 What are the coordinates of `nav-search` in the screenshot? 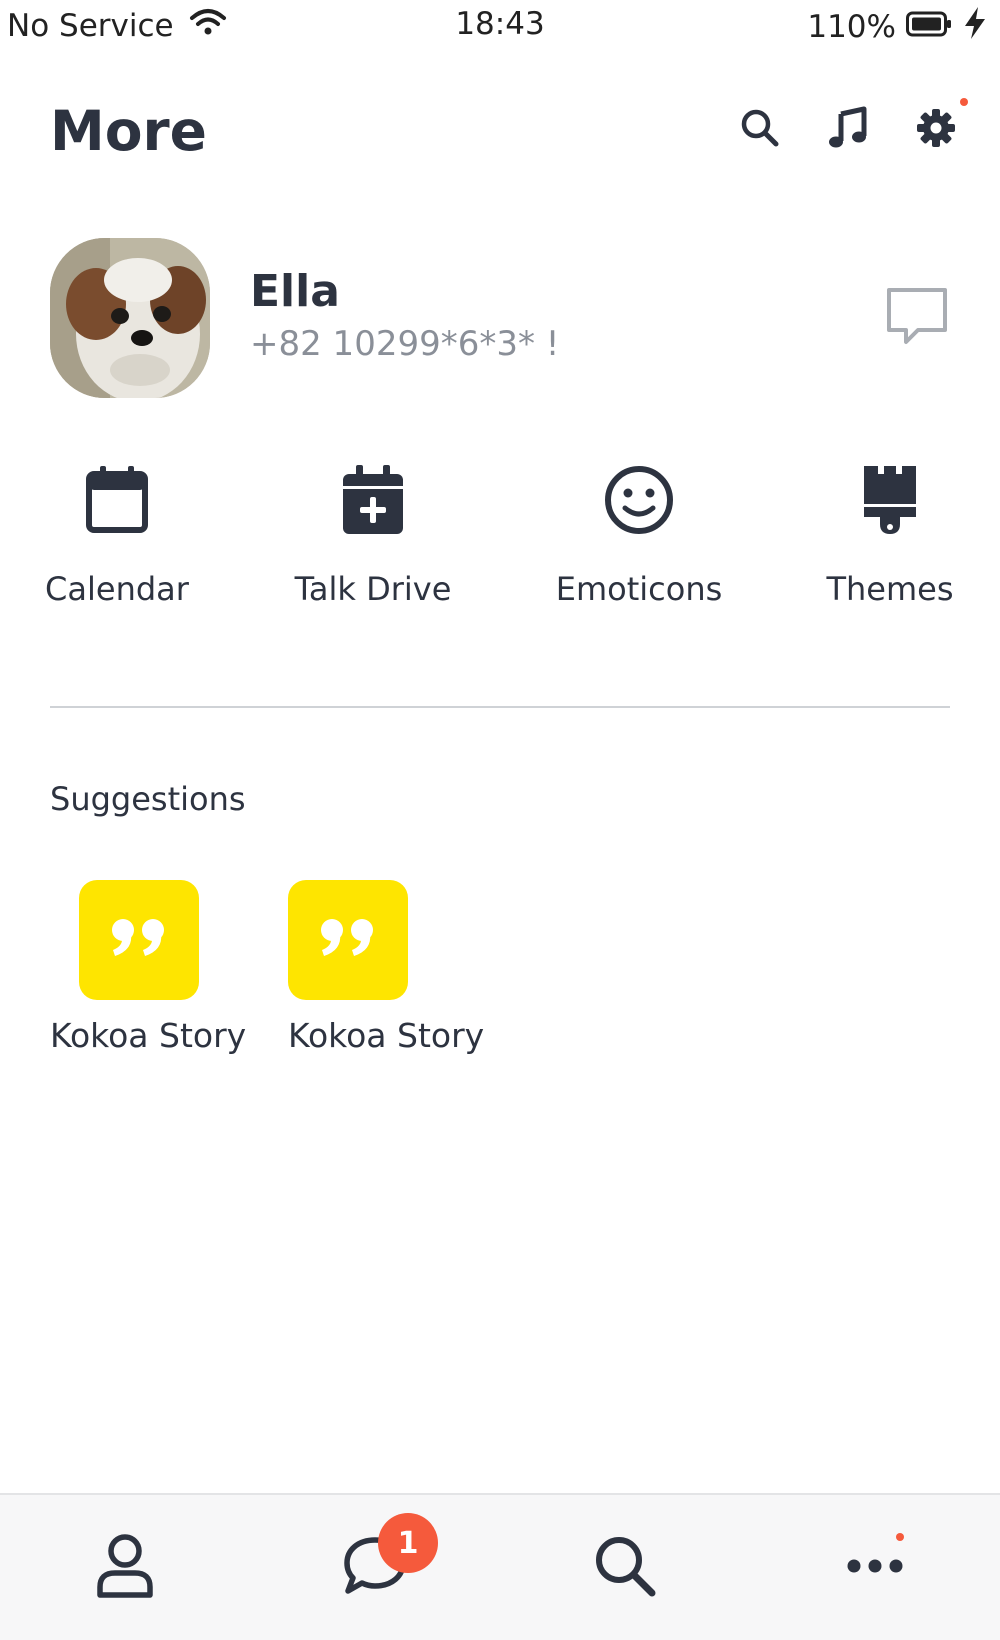 It's located at (625, 1567).